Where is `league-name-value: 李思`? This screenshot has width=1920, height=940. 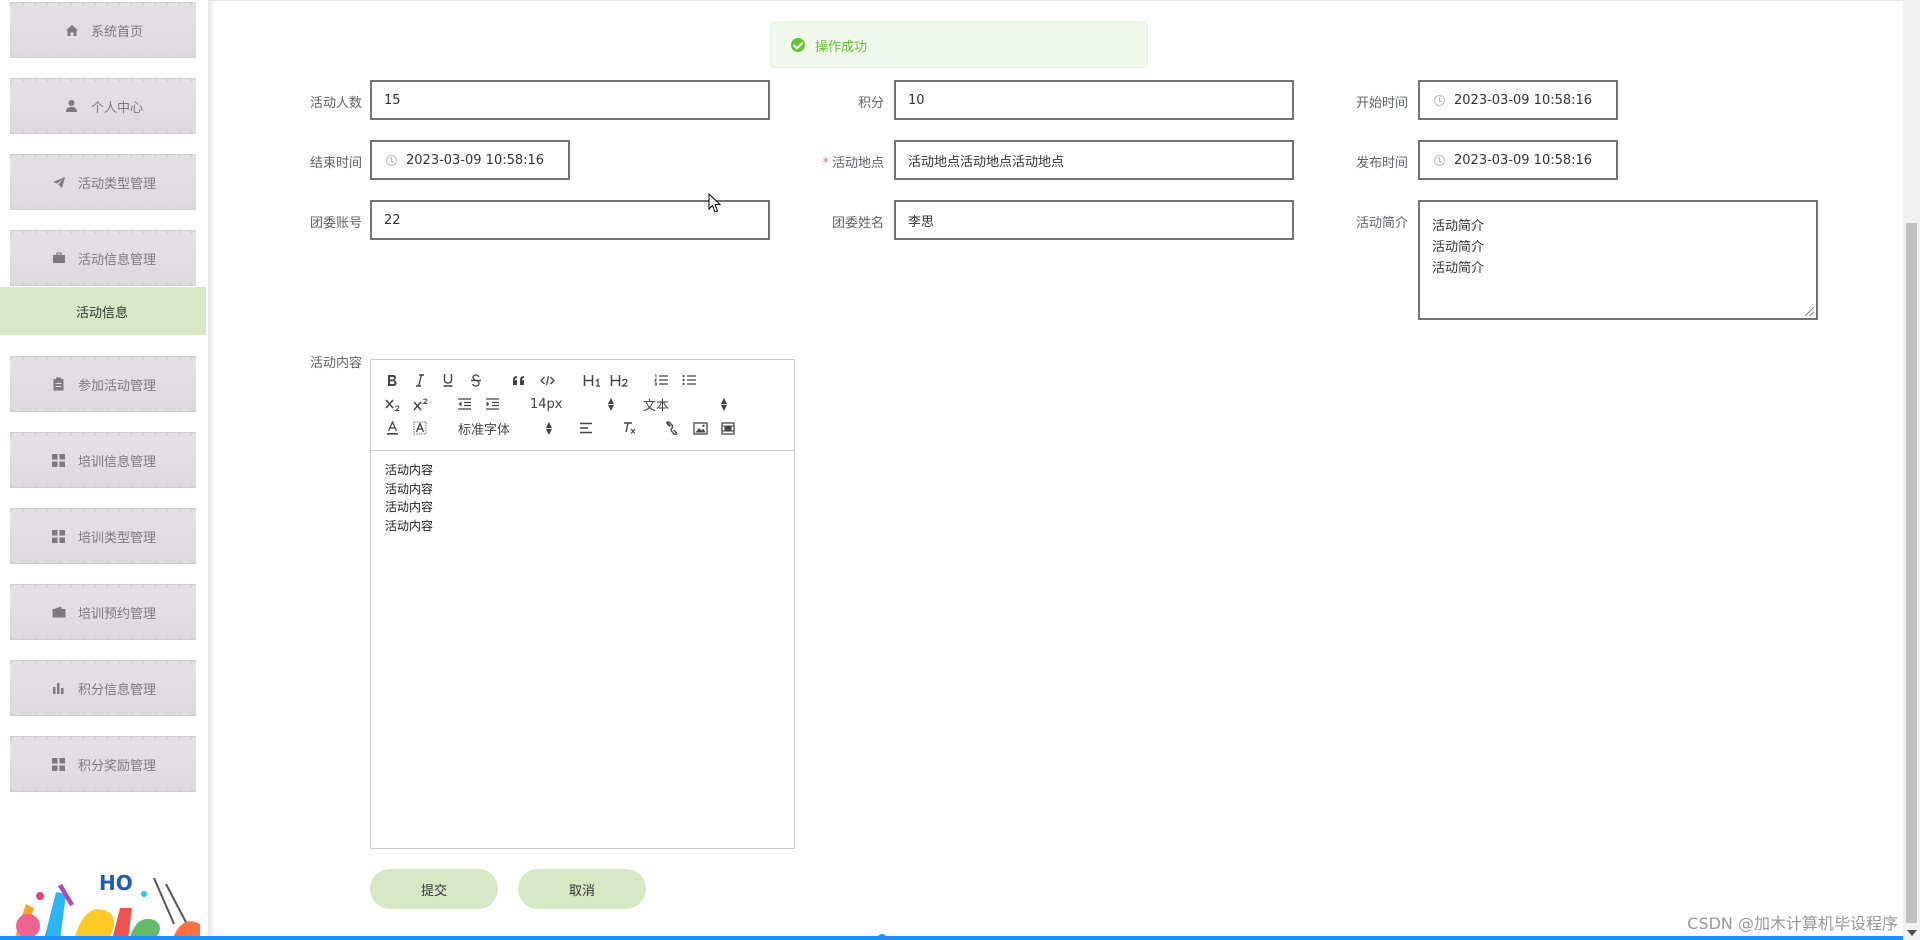 league-name-value: 李思 is located at coordinates (921, 222).